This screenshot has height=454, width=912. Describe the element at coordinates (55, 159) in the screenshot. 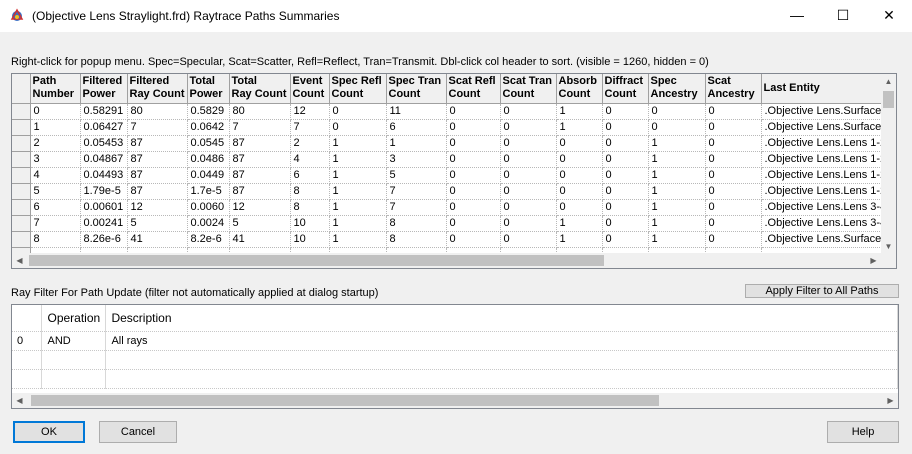

I see `table-cell: 3` at that location.